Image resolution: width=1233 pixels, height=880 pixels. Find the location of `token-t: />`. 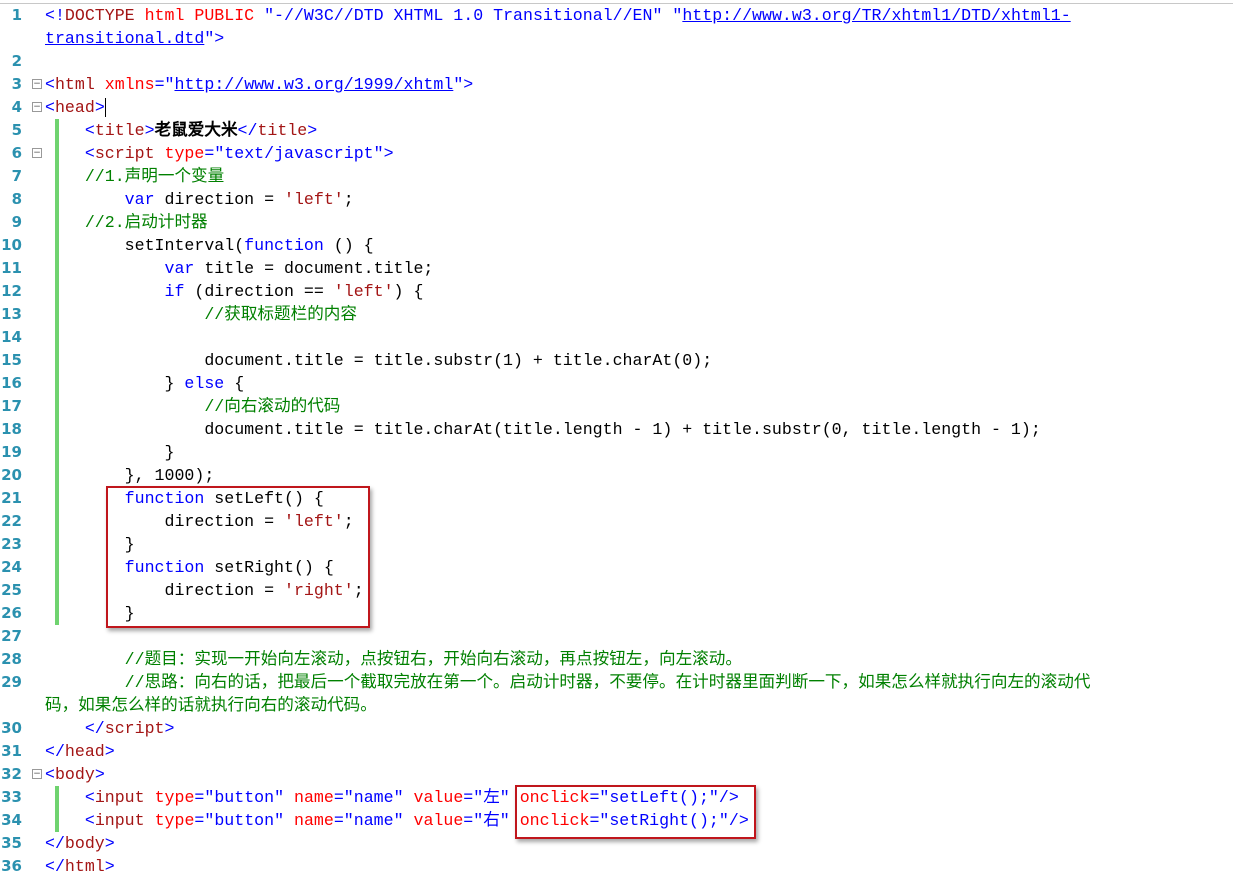

token-t: /> is located at coordinates (738, 820).